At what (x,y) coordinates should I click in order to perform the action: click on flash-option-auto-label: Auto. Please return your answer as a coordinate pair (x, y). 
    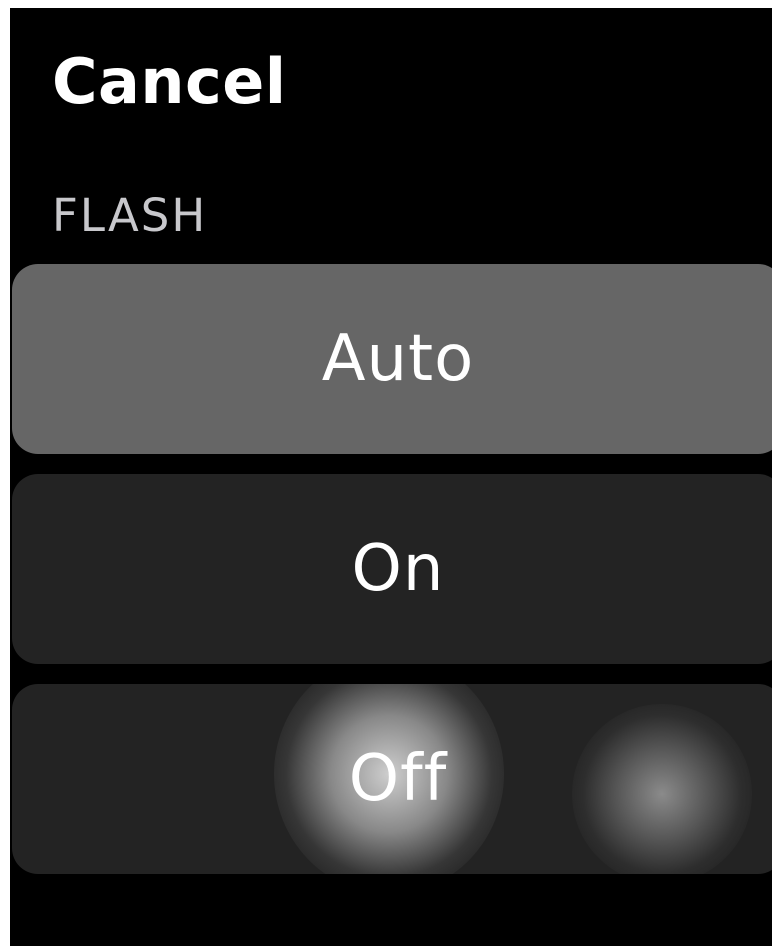
    Looking at the image, I should click on (398, 359).